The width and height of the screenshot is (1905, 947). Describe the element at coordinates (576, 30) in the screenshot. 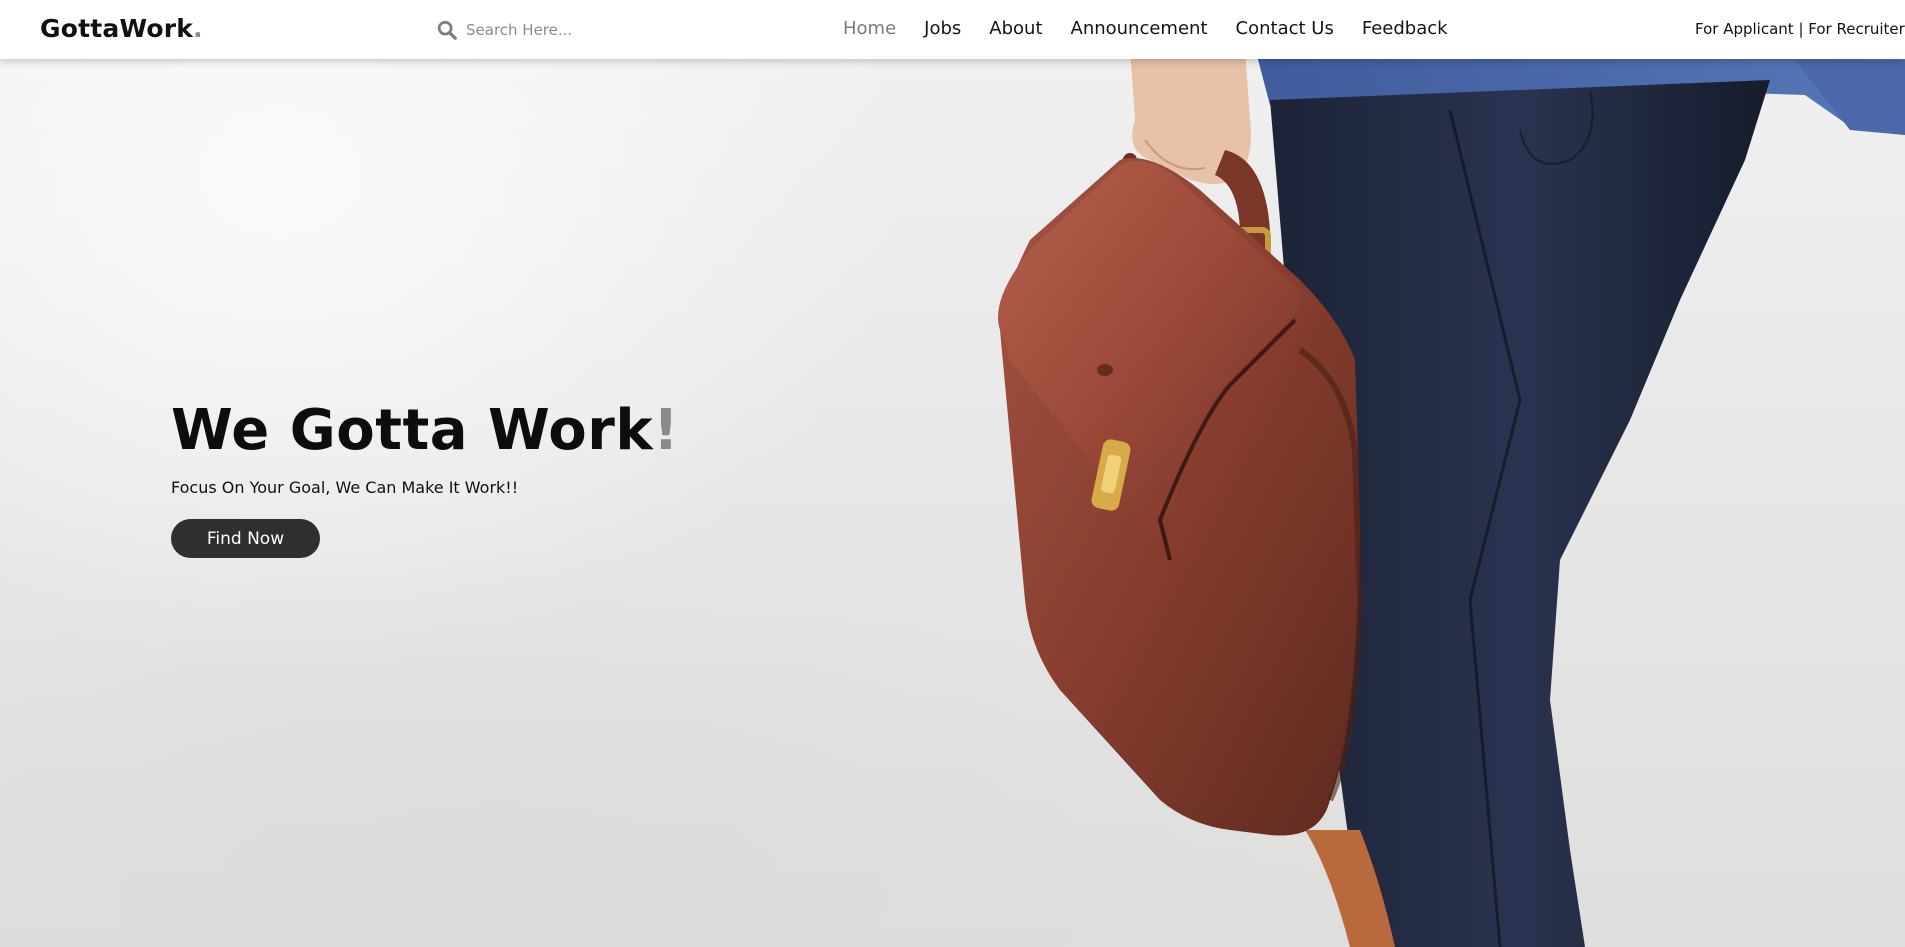

I see `search-input` at that location.